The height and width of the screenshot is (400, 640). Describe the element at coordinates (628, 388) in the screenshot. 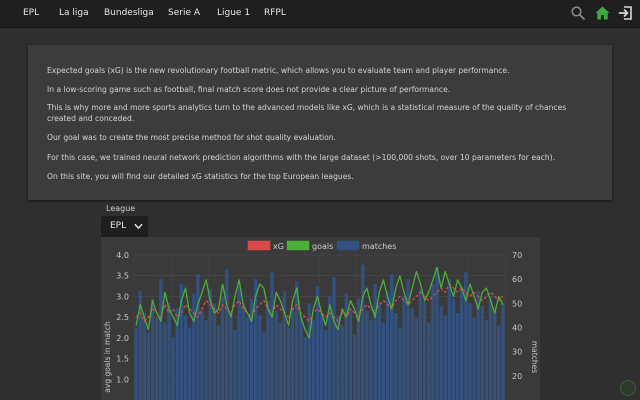

I see `chat-icon` at that location.